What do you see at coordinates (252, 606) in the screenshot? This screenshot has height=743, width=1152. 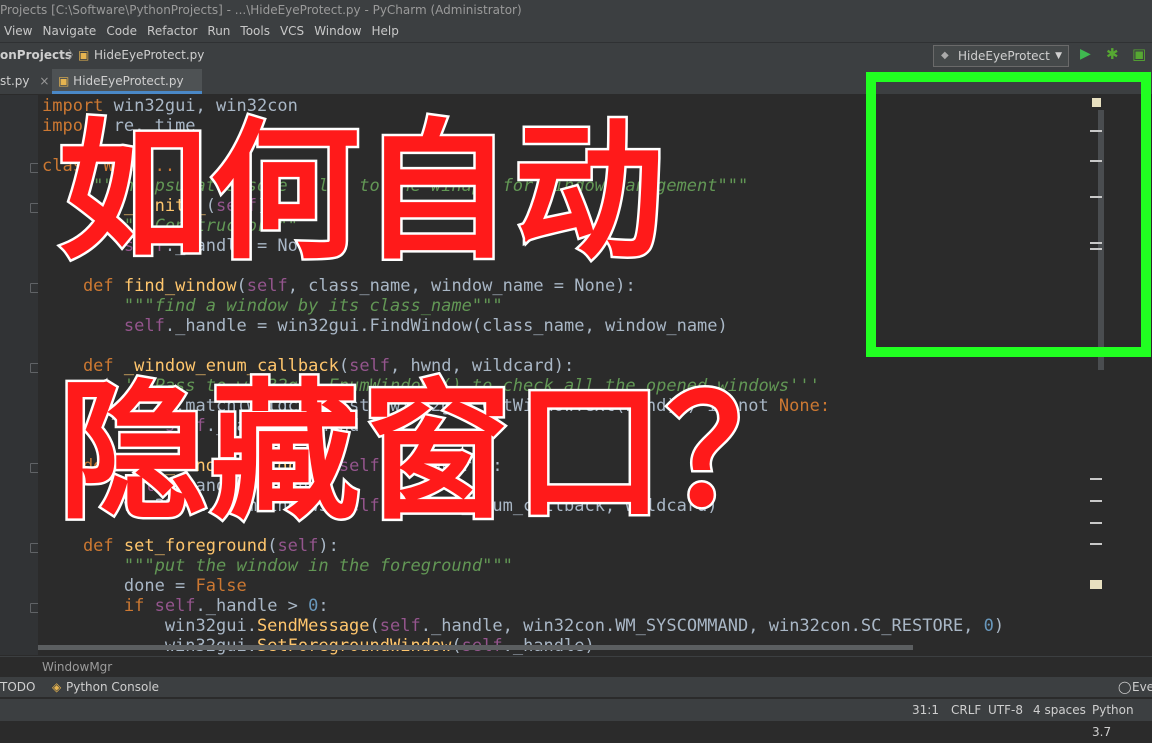 I see `code-token: ._handle >` at bounding box center [252, 606].